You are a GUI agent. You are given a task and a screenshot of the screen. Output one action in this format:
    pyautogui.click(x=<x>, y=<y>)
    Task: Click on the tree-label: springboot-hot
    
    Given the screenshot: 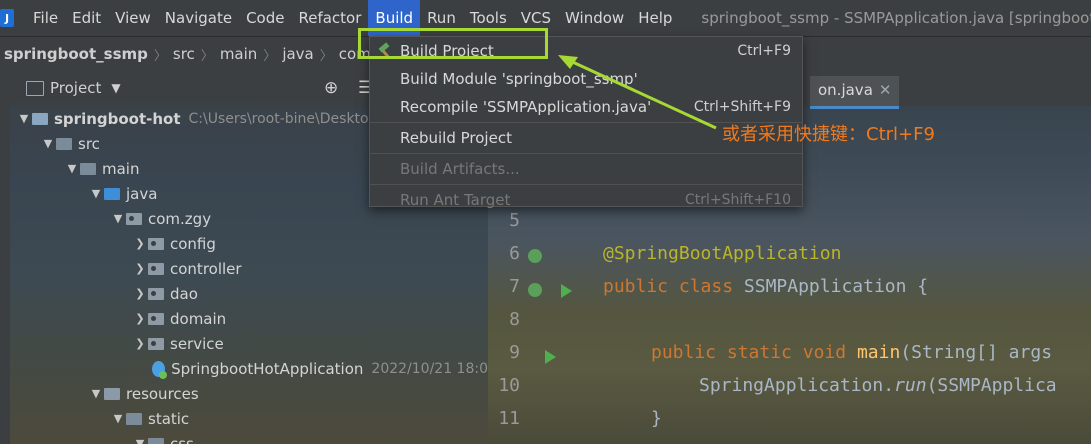 What is the action you would take?
    pyautogui.click(x=117, y=118)
    